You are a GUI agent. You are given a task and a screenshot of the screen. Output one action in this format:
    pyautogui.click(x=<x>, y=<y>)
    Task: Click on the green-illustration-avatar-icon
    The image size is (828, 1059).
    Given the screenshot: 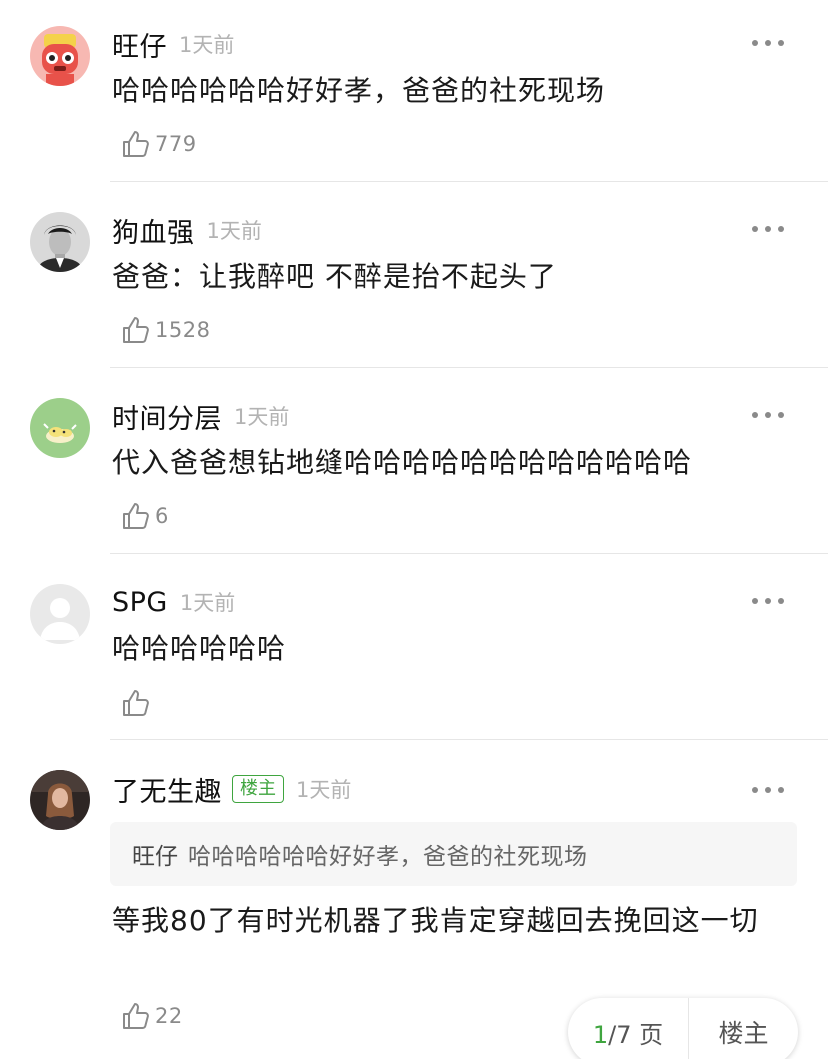 What is the action you would take?
    pyautogui.click(x=60, y=428)
    